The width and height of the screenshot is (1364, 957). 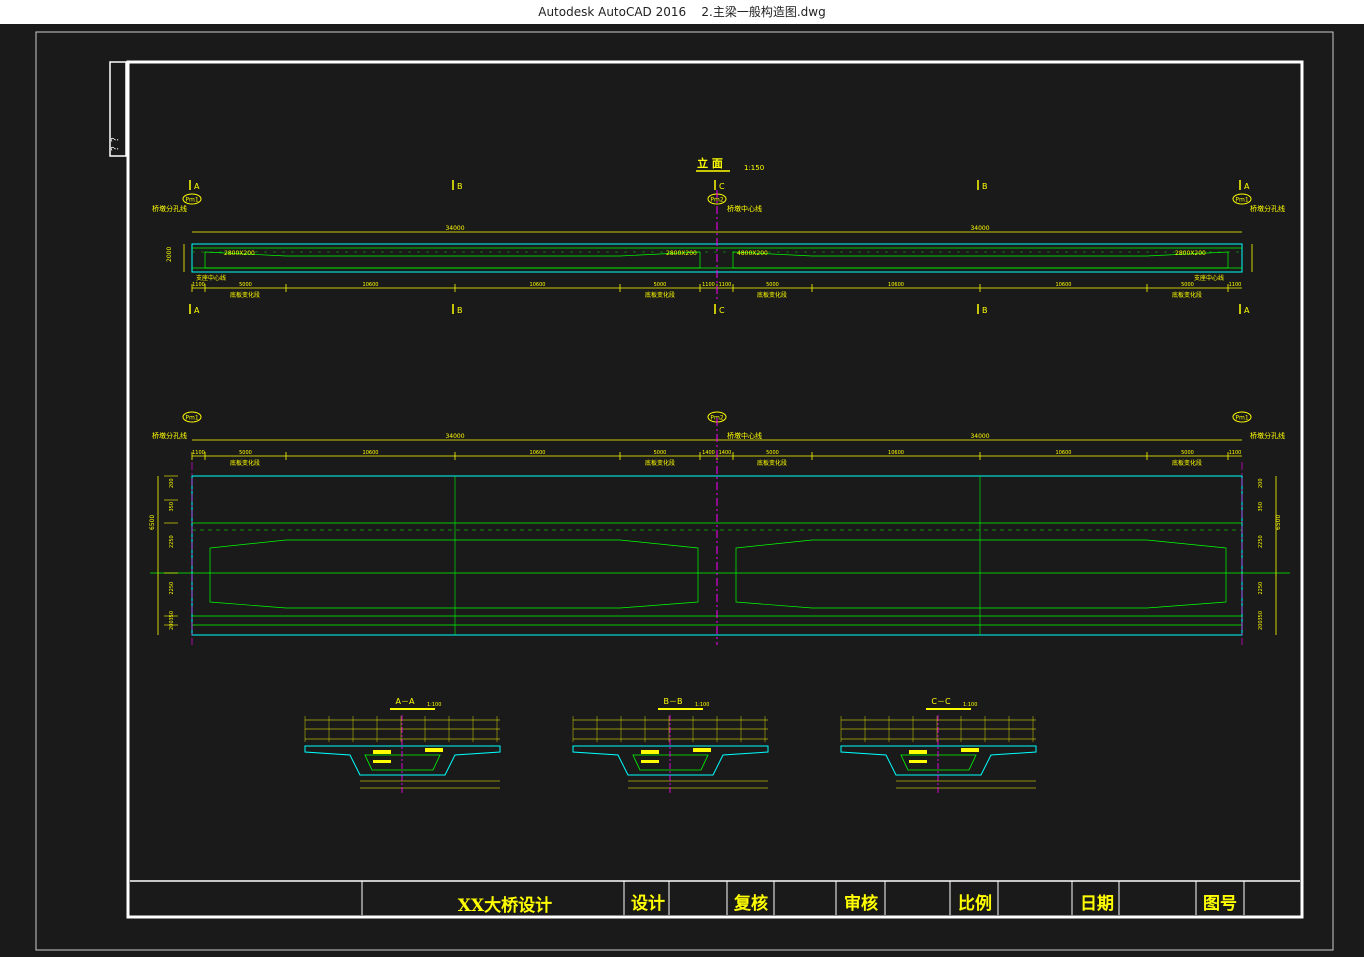 I want to click on elev-support-note-left: 支座中心线, so click(x=211, y=278).